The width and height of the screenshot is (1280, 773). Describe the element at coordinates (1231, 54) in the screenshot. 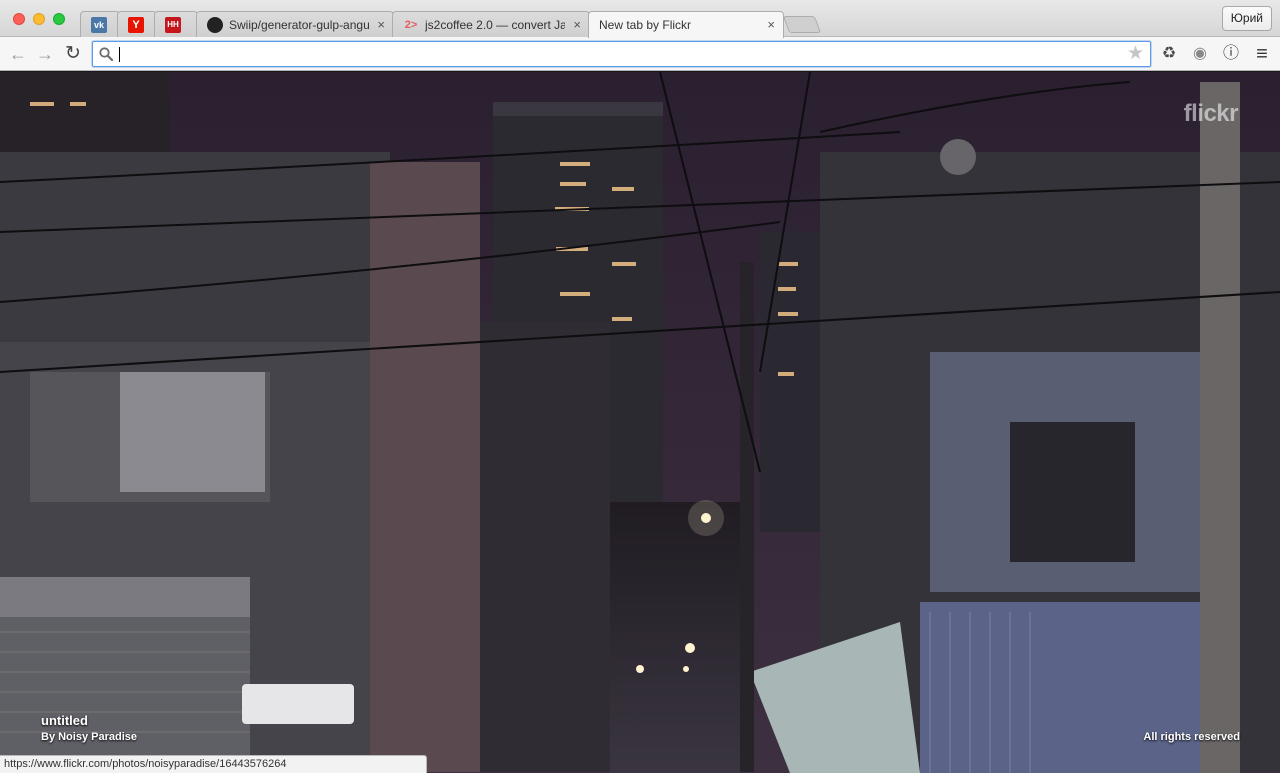

I see `info-extension-icon: ⓘ` at that location.